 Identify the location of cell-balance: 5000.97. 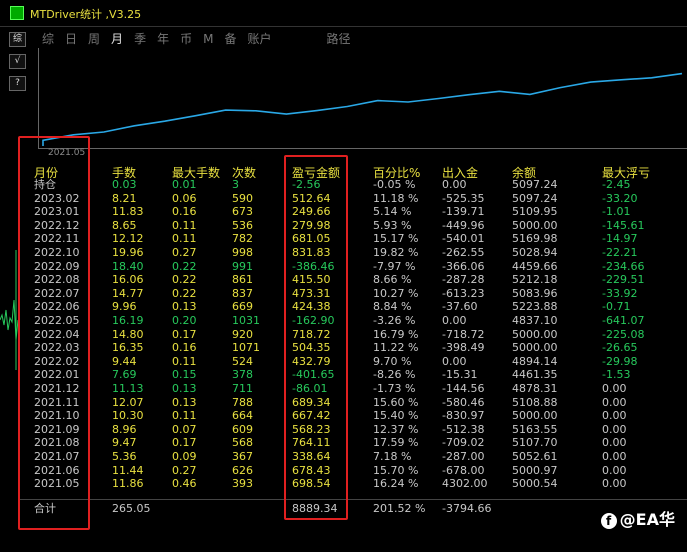
(535, 470).